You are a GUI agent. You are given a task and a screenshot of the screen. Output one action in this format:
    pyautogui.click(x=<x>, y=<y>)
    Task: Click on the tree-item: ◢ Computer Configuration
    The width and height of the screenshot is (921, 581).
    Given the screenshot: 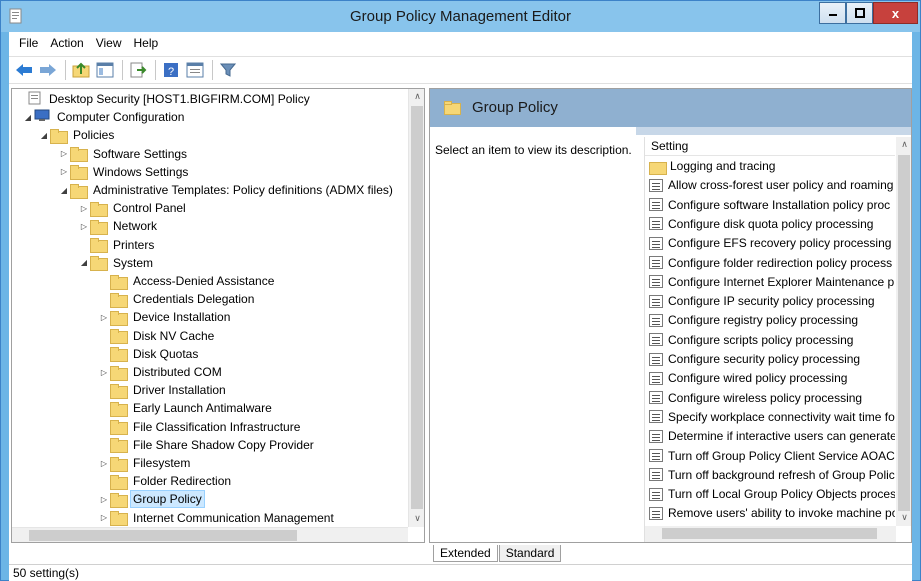 What is the action you would take?
    pyautogui.click(x=104, y=117)
    